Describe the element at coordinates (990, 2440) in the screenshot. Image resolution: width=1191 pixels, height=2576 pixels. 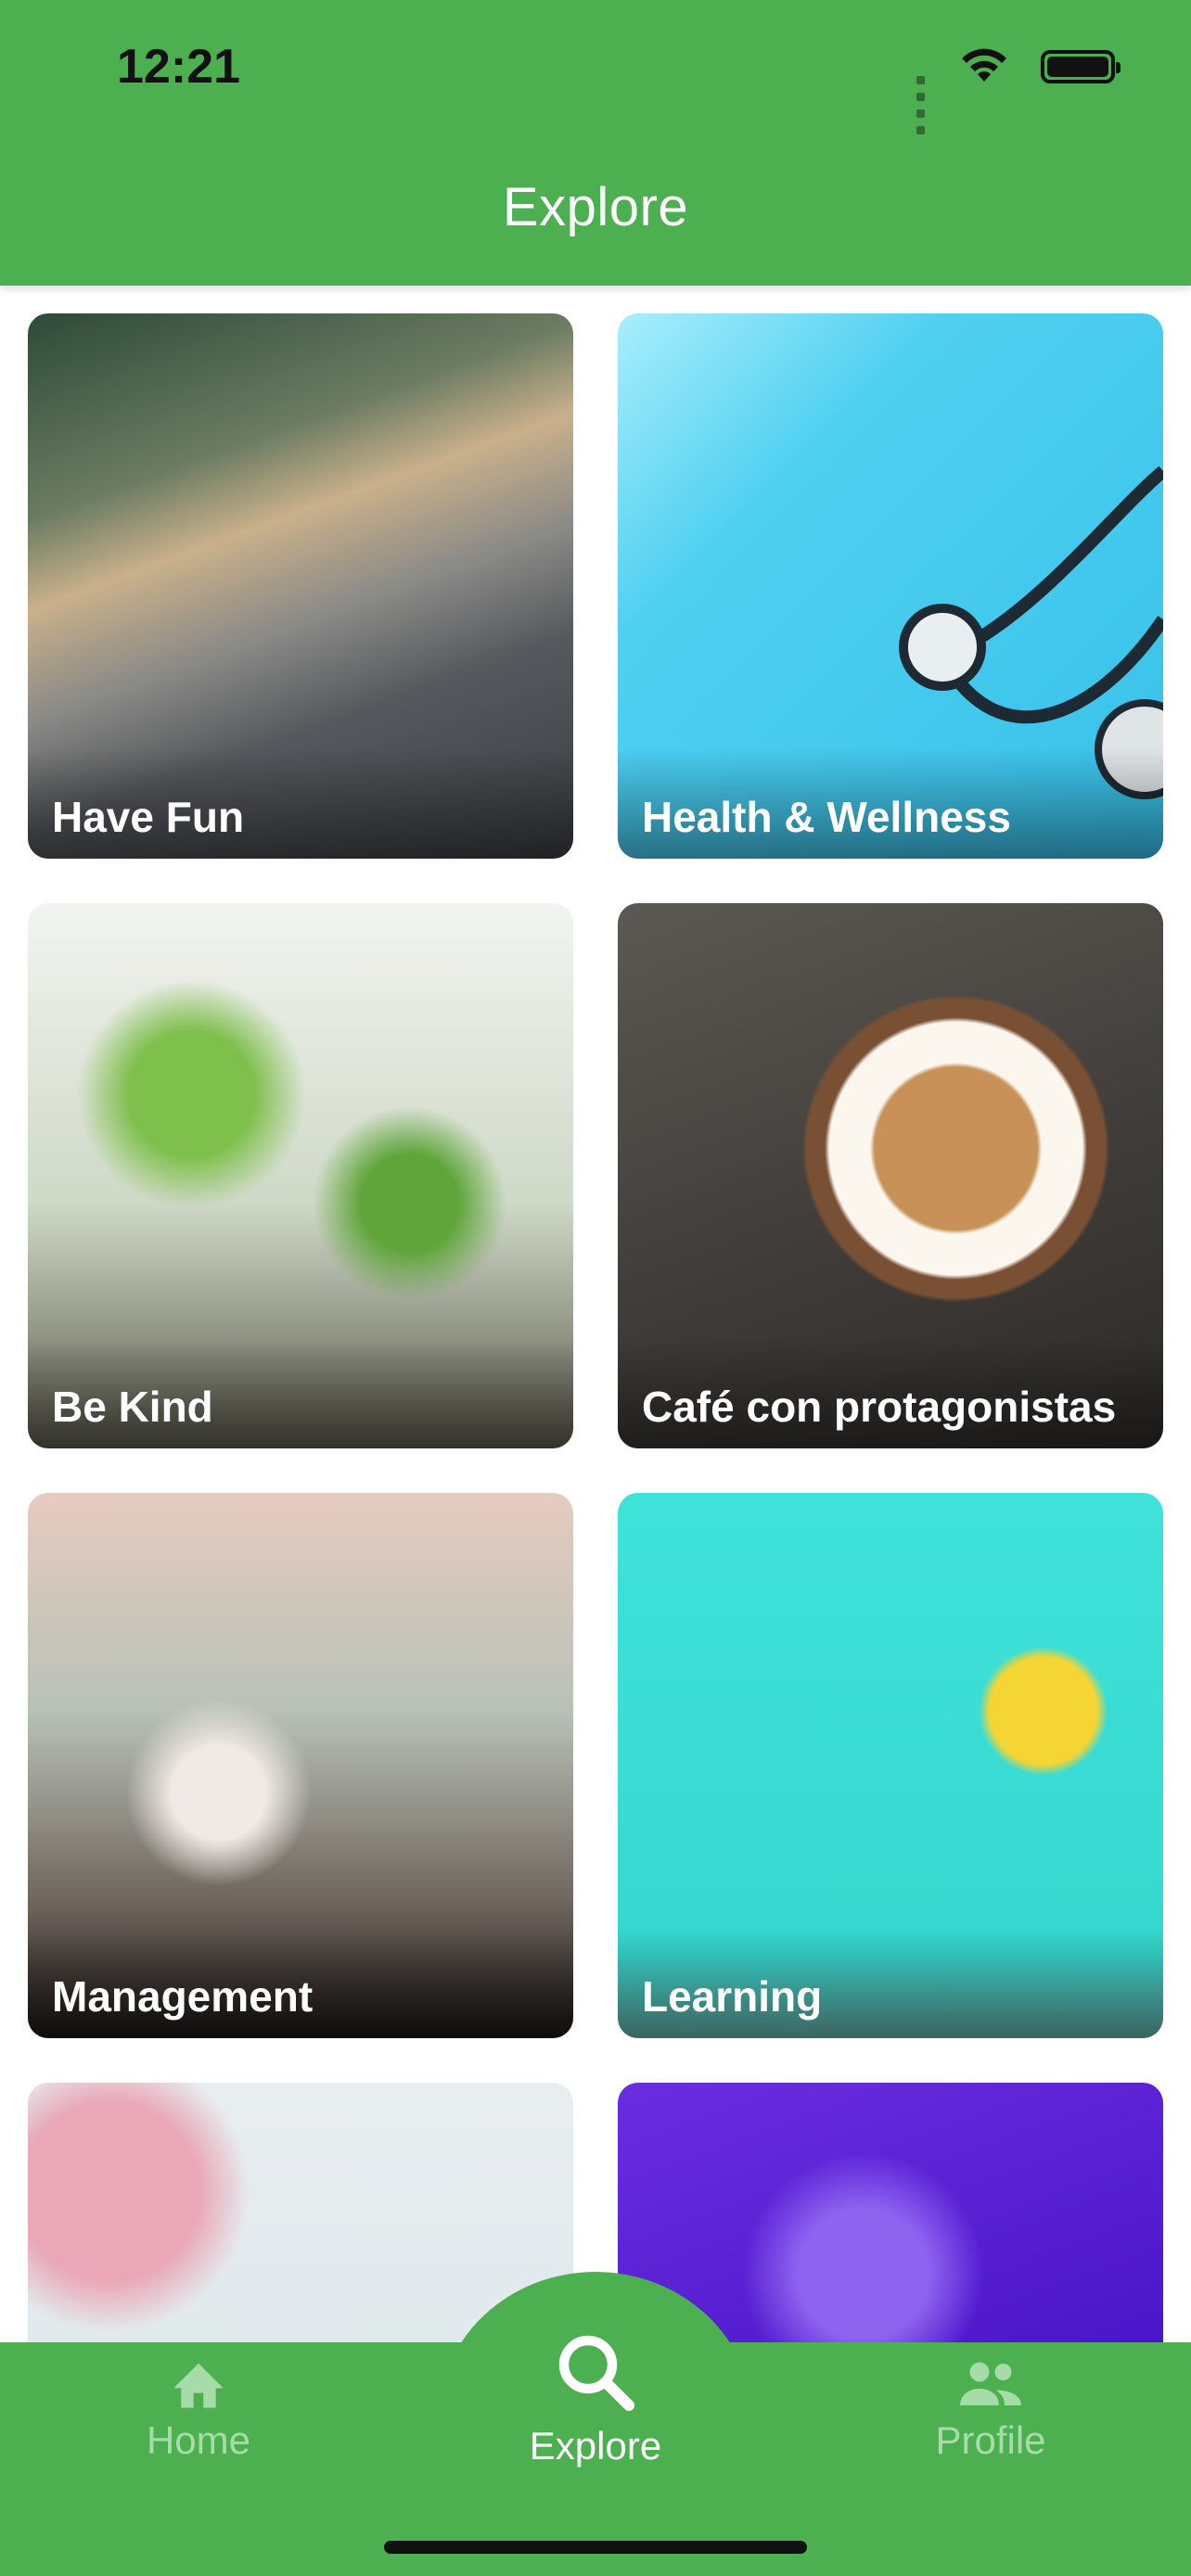
I see `nav-profile-label: Profile` at that location.